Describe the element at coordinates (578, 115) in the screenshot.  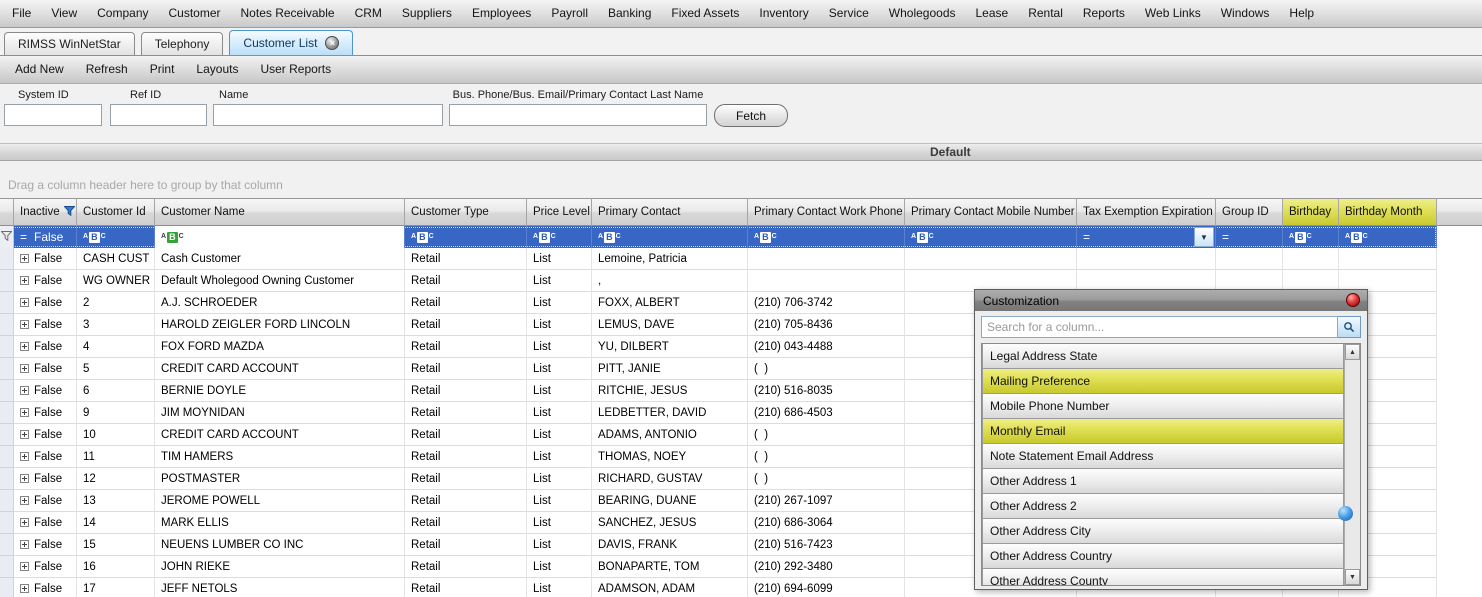
I see `bus-phone-bus-email-primary-contact-last-name-input` at that location.